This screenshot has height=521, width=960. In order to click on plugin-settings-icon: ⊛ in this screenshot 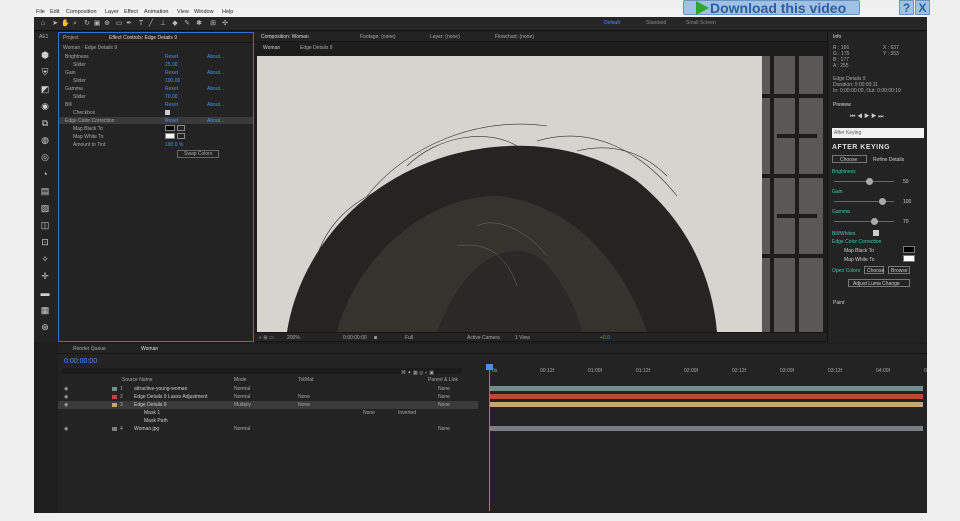, I will do `click(45, 327)`.